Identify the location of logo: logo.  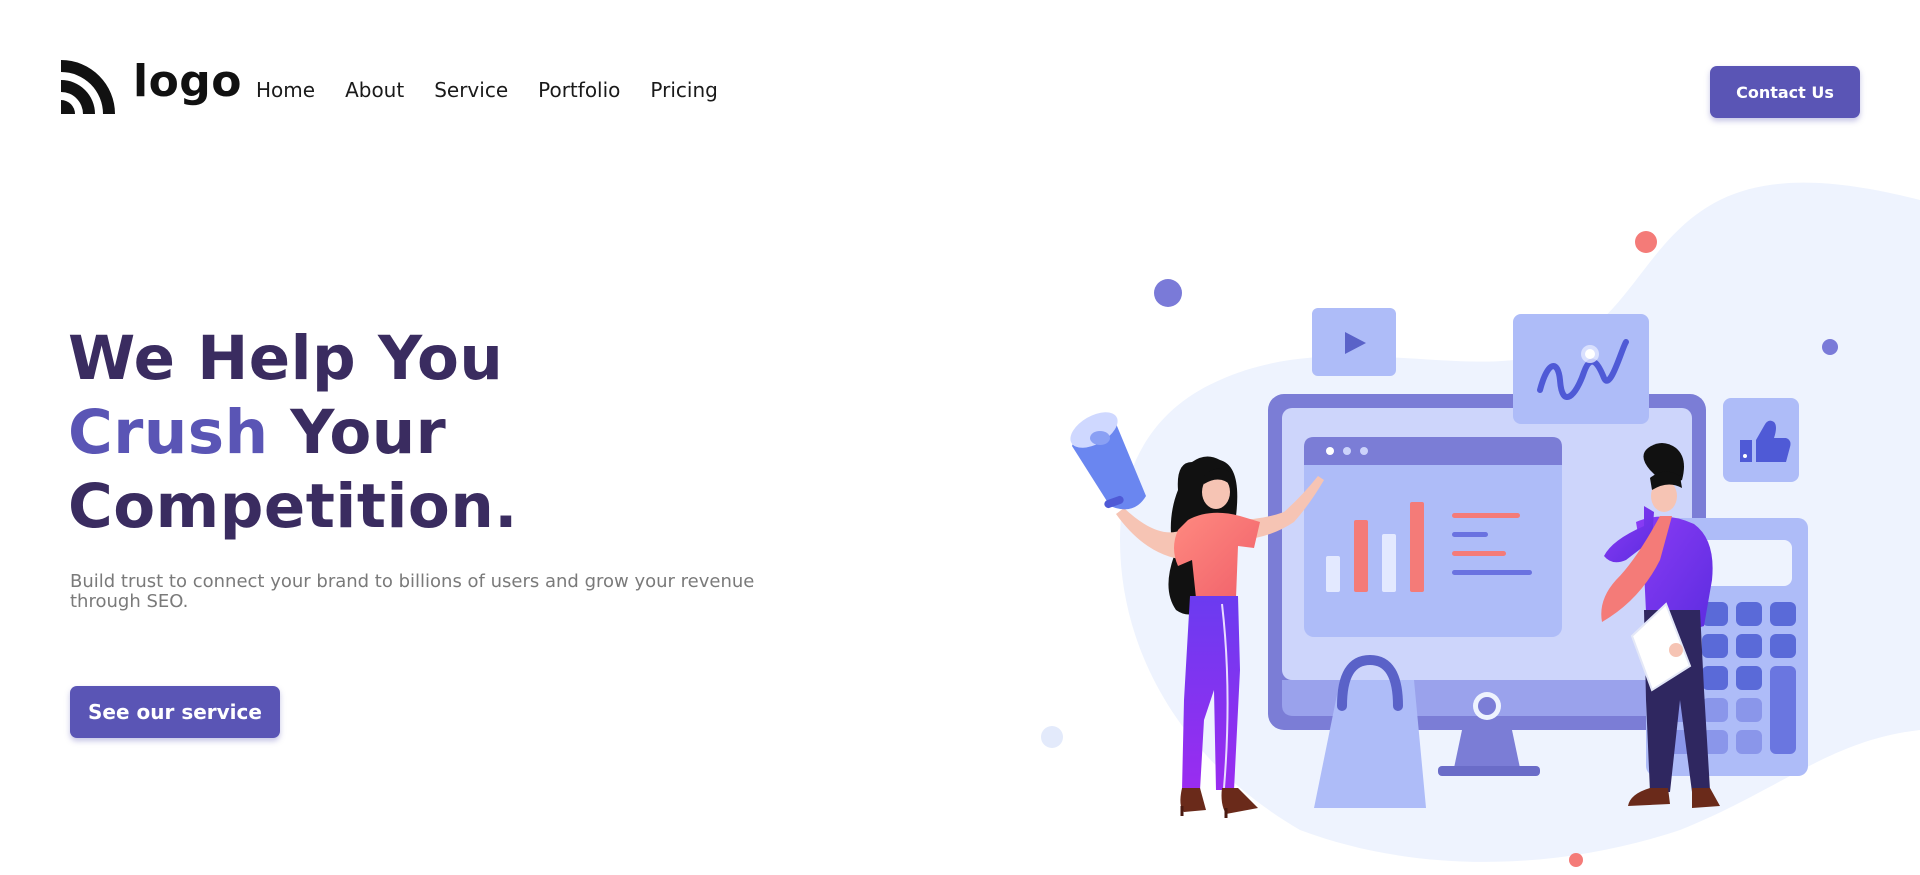
(150, 87).